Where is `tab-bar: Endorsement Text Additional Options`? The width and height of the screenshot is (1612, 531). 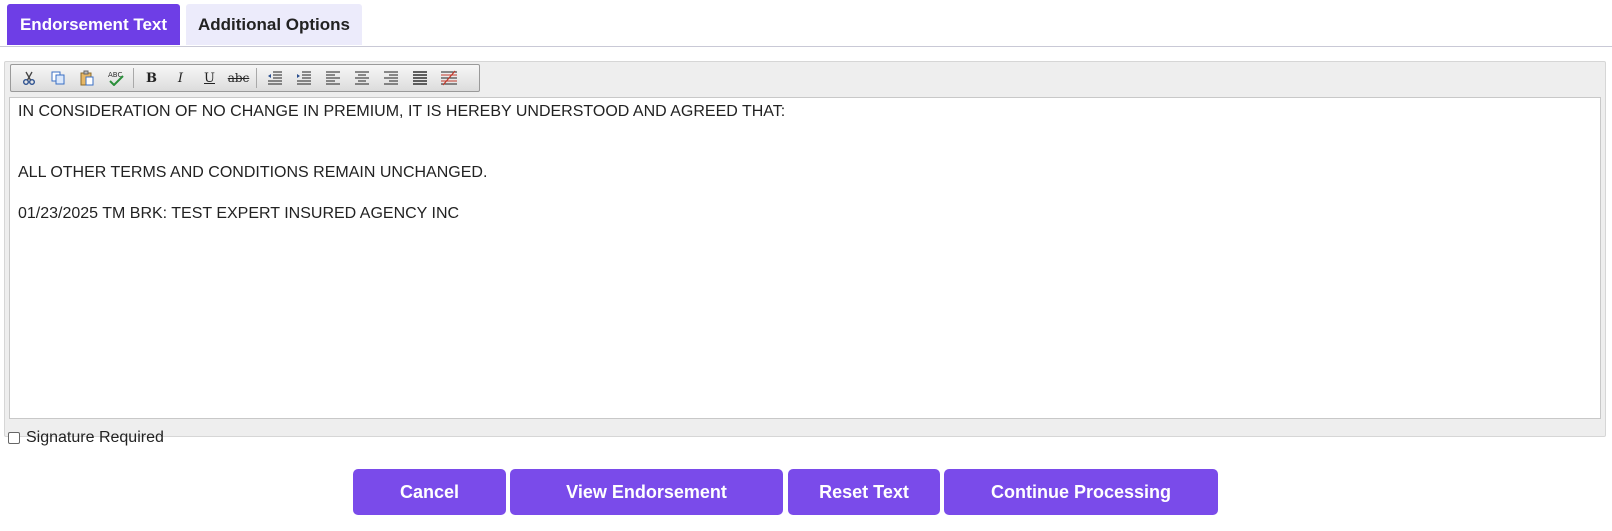 tab-bar: Endorsement Text Additional Options is located at coordinates (806, 23).